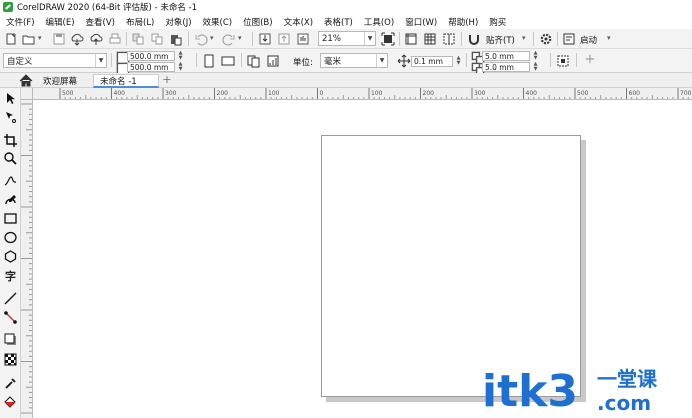 This screenshot has width=692, height=418. What do you see at coordinates (588, 40) in the screenshot?
I see `launch-label: 启动` at bounding box center [588, 40].